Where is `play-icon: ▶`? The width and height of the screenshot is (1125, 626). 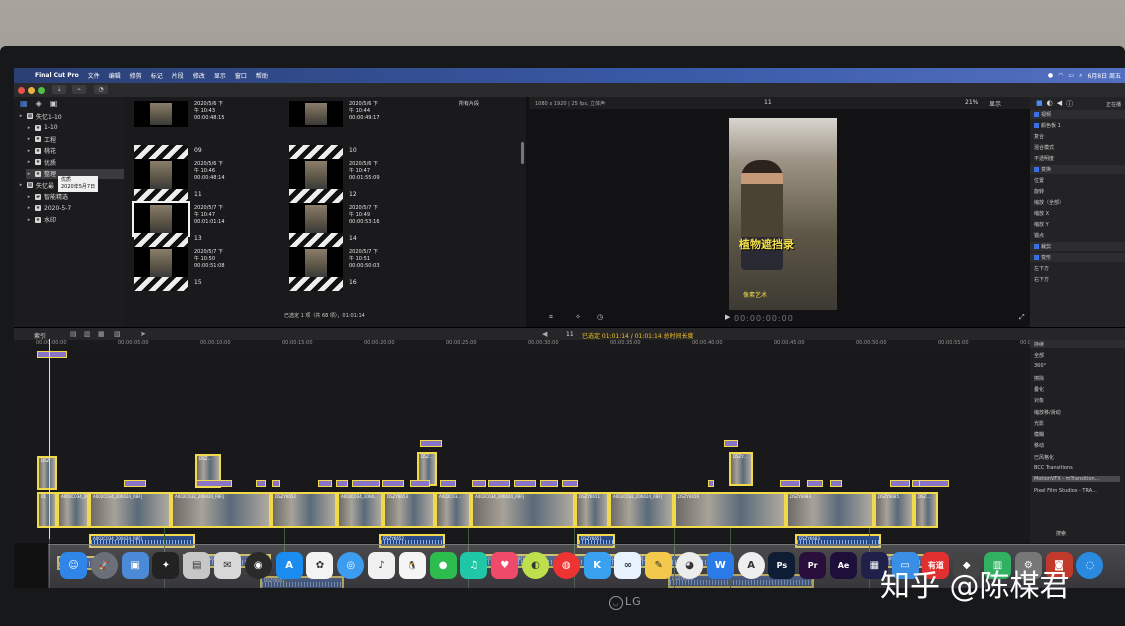
play-icon: ▶ is located at coordinates (727, 317).